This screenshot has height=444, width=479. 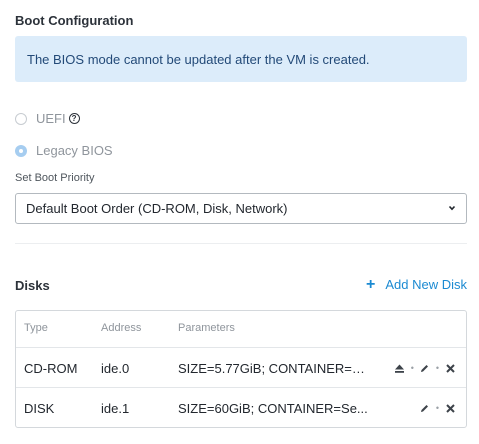 I want to click on row-actions: • •, so click(x=425, y=368).